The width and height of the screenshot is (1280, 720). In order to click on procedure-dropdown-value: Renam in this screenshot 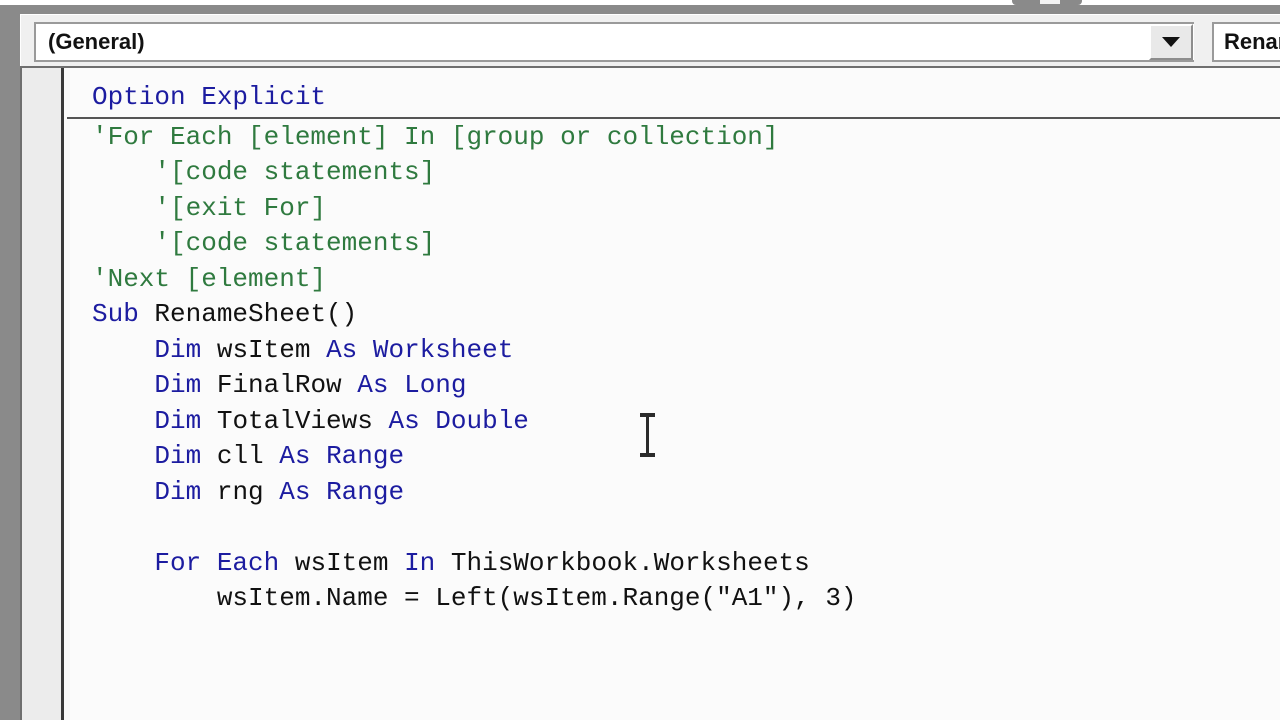, I will do `click(1252, 41)`.